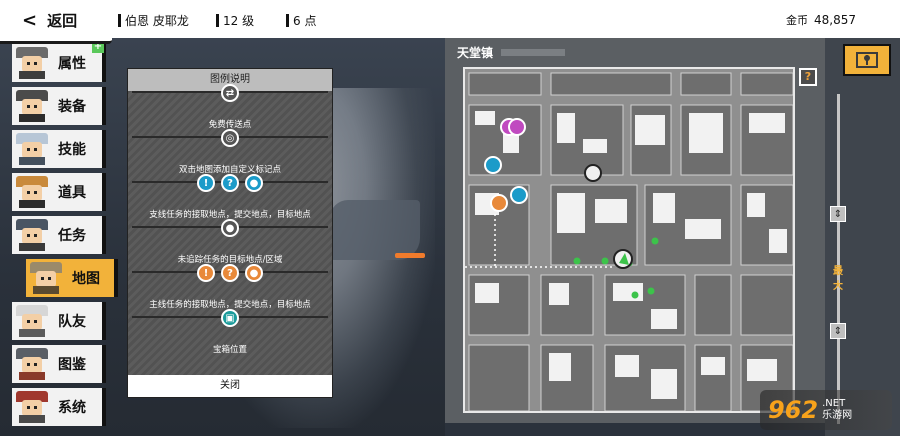  Describe the element at coordinates (410, 255) in the screenshot. I see `mech-eye` at that location.